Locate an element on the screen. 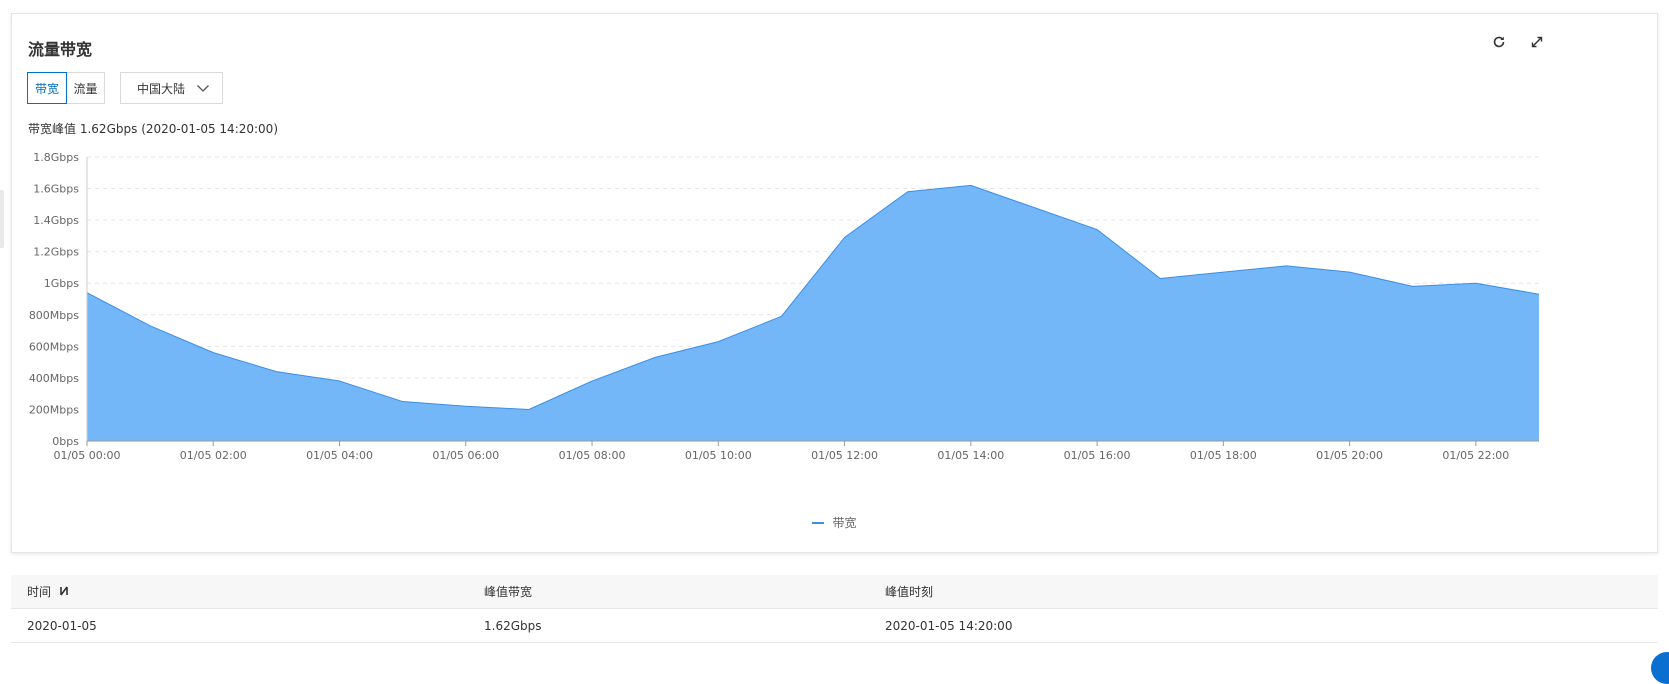  x-tick-label: 01/05 10:00 is located at coordinates (718, 455).